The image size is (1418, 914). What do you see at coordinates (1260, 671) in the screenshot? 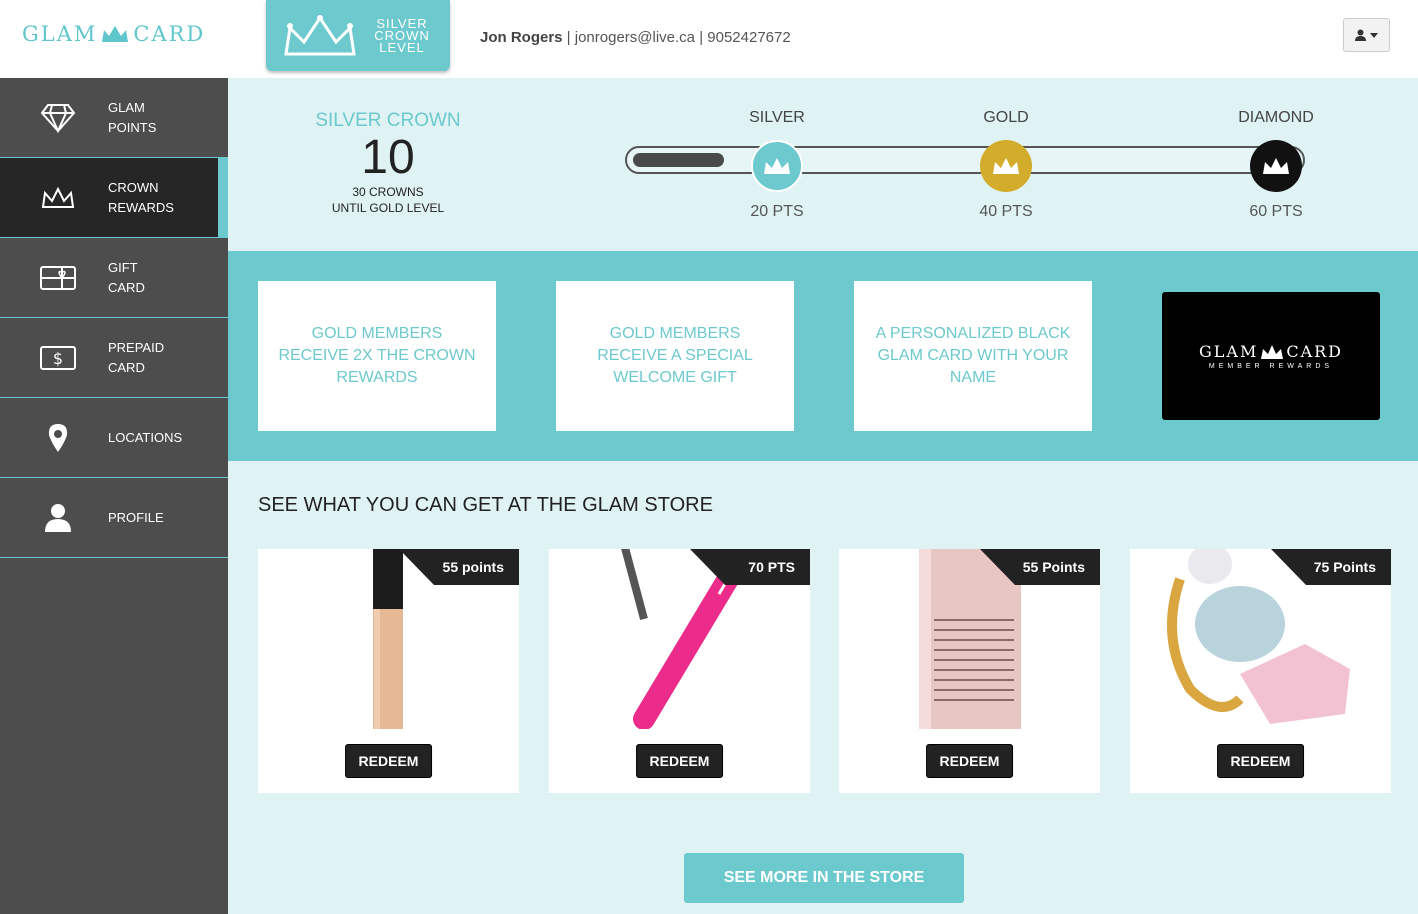
I see `product-card: 75 Points REDEEM` at bounding box center [1260, 671].